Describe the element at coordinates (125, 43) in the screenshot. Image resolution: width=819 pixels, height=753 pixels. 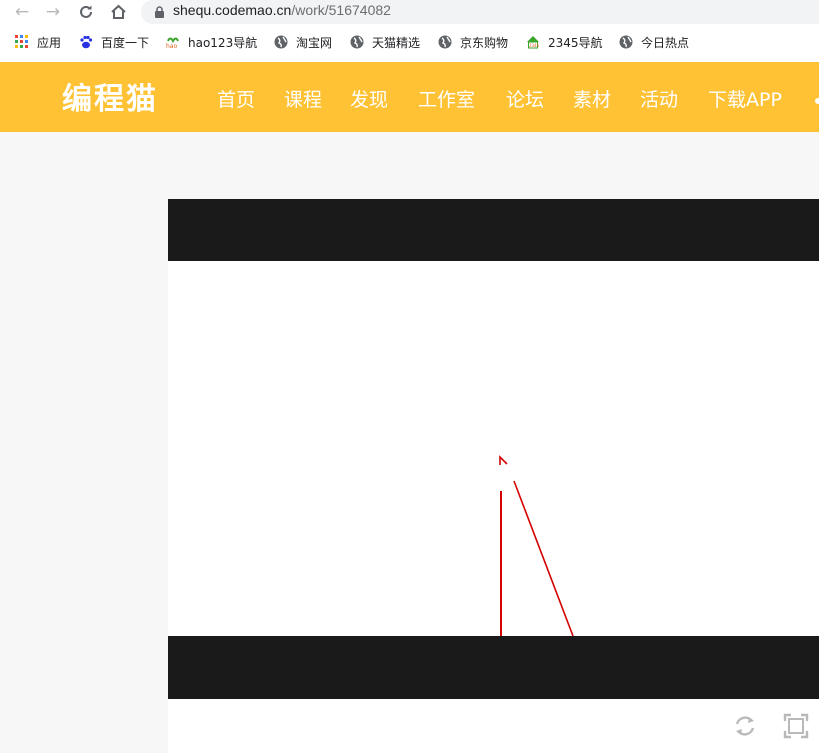
I see `bookmark-label: 百度一下` at that location.